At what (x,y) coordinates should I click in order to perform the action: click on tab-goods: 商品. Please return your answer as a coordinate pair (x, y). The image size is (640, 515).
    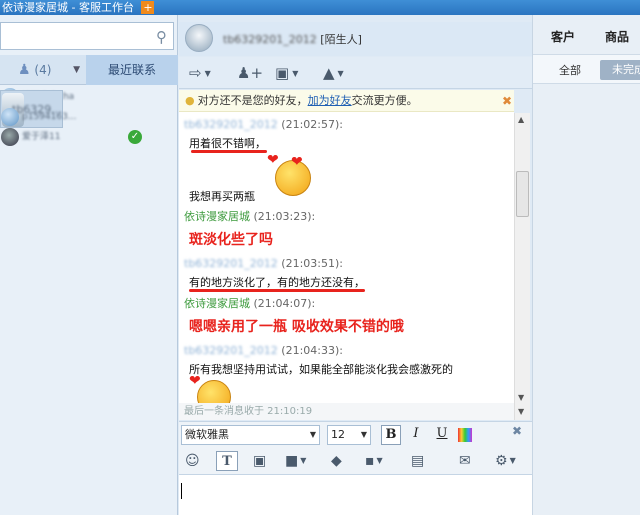
    Looking at the image, I should click on (617, 37).